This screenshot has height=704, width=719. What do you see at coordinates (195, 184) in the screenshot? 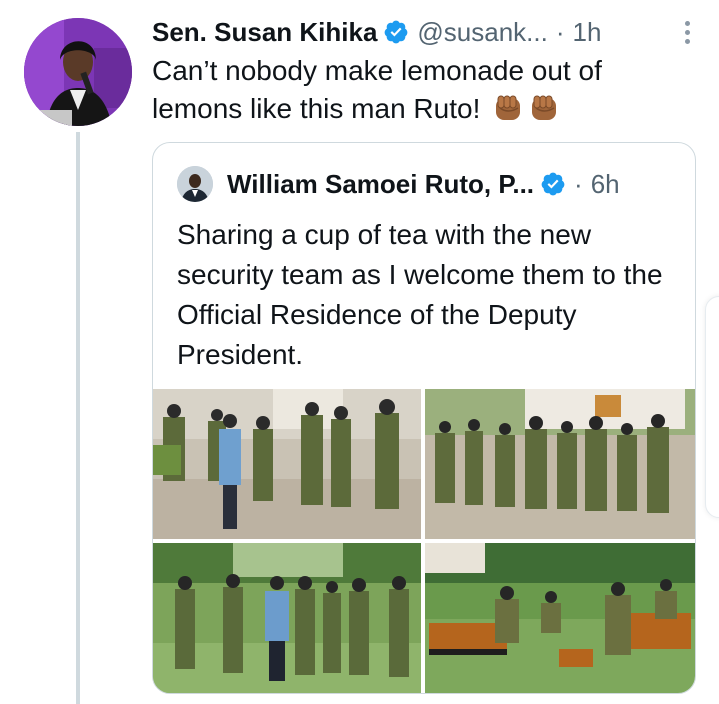
I see `quoted-author-avatar` at bounding box center [195, 184].